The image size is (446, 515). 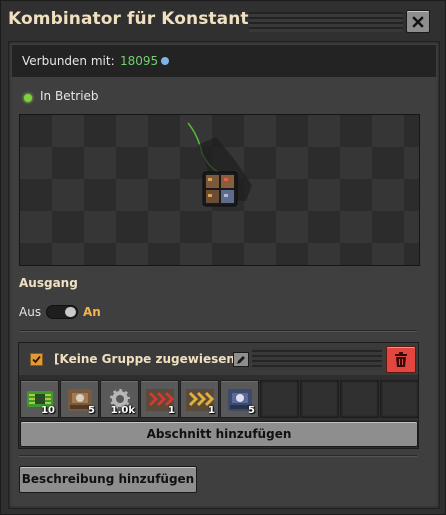 I want to click on connection-bar: Verbunden mit: 18095, so click(x=224, y=61).